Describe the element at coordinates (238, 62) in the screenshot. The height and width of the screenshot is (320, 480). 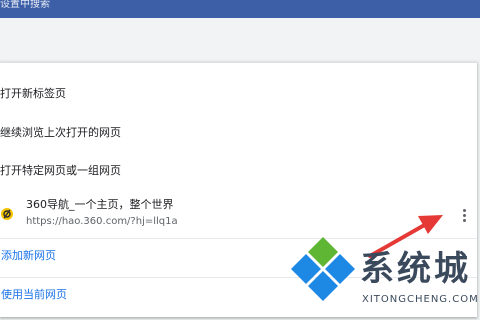
I see `panel-divider` at that location.